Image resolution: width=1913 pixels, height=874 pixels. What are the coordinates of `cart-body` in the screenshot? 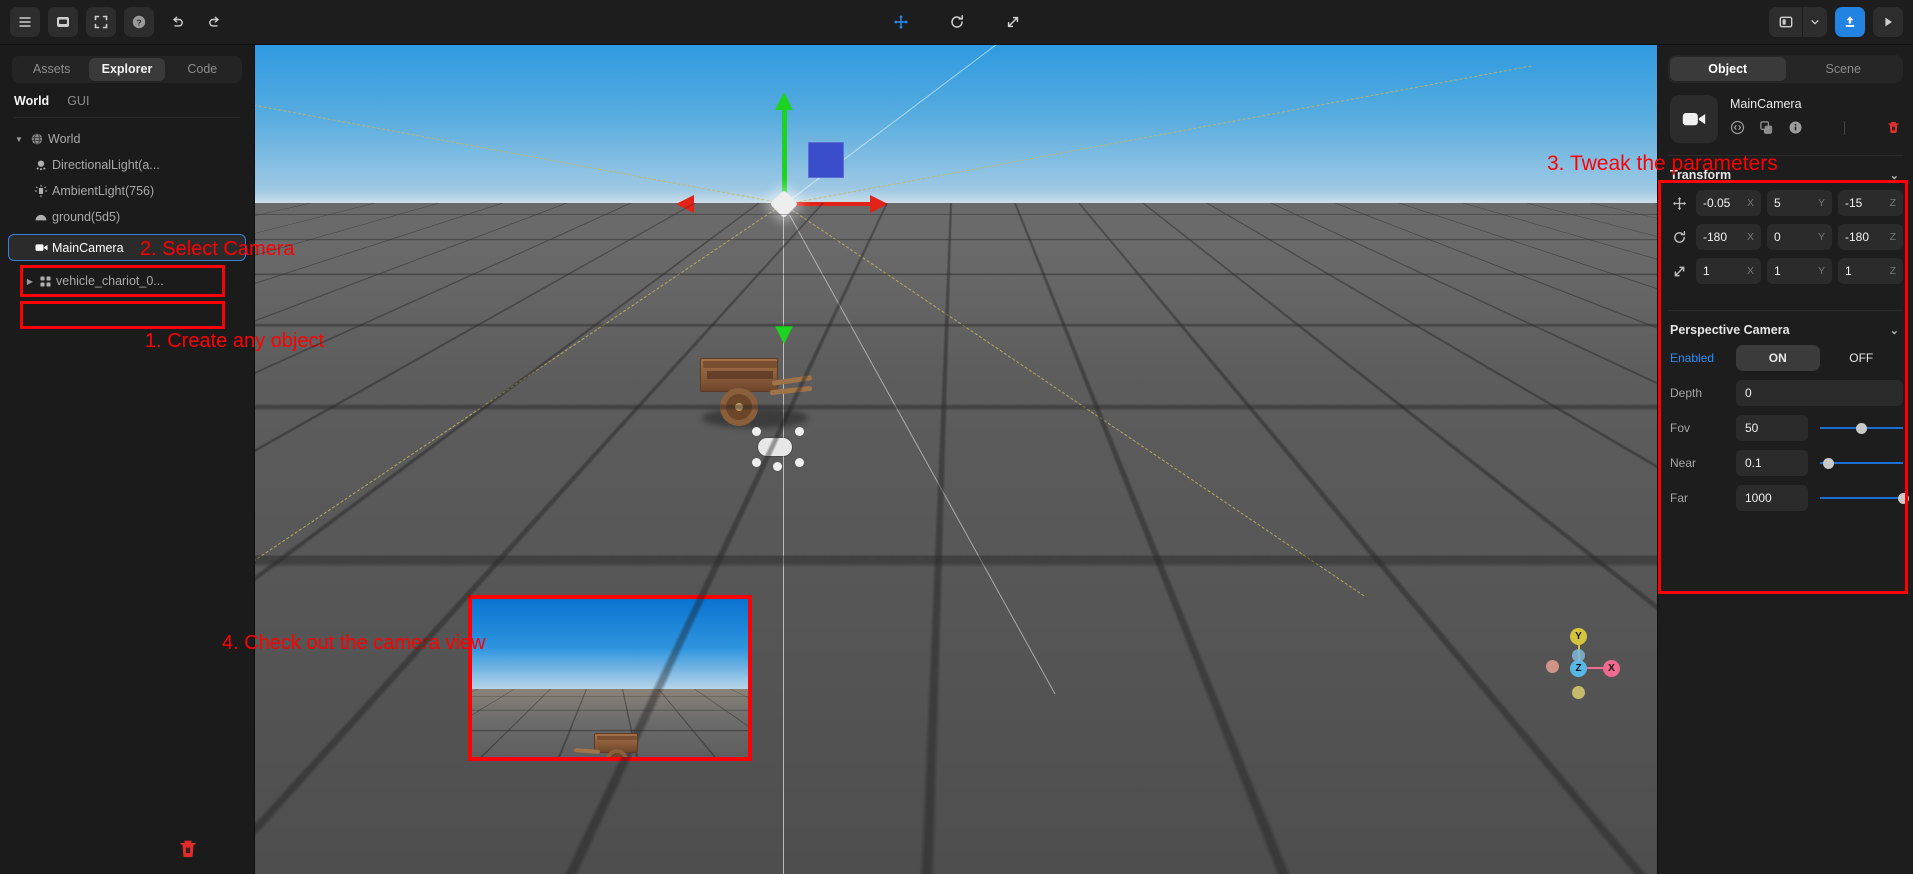 It's located at (739, 375).